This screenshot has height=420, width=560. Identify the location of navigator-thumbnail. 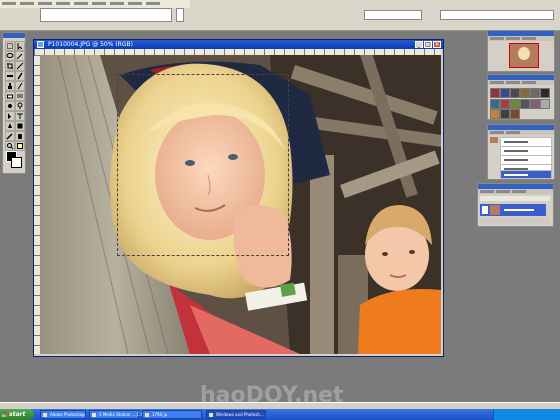
(524, 55).